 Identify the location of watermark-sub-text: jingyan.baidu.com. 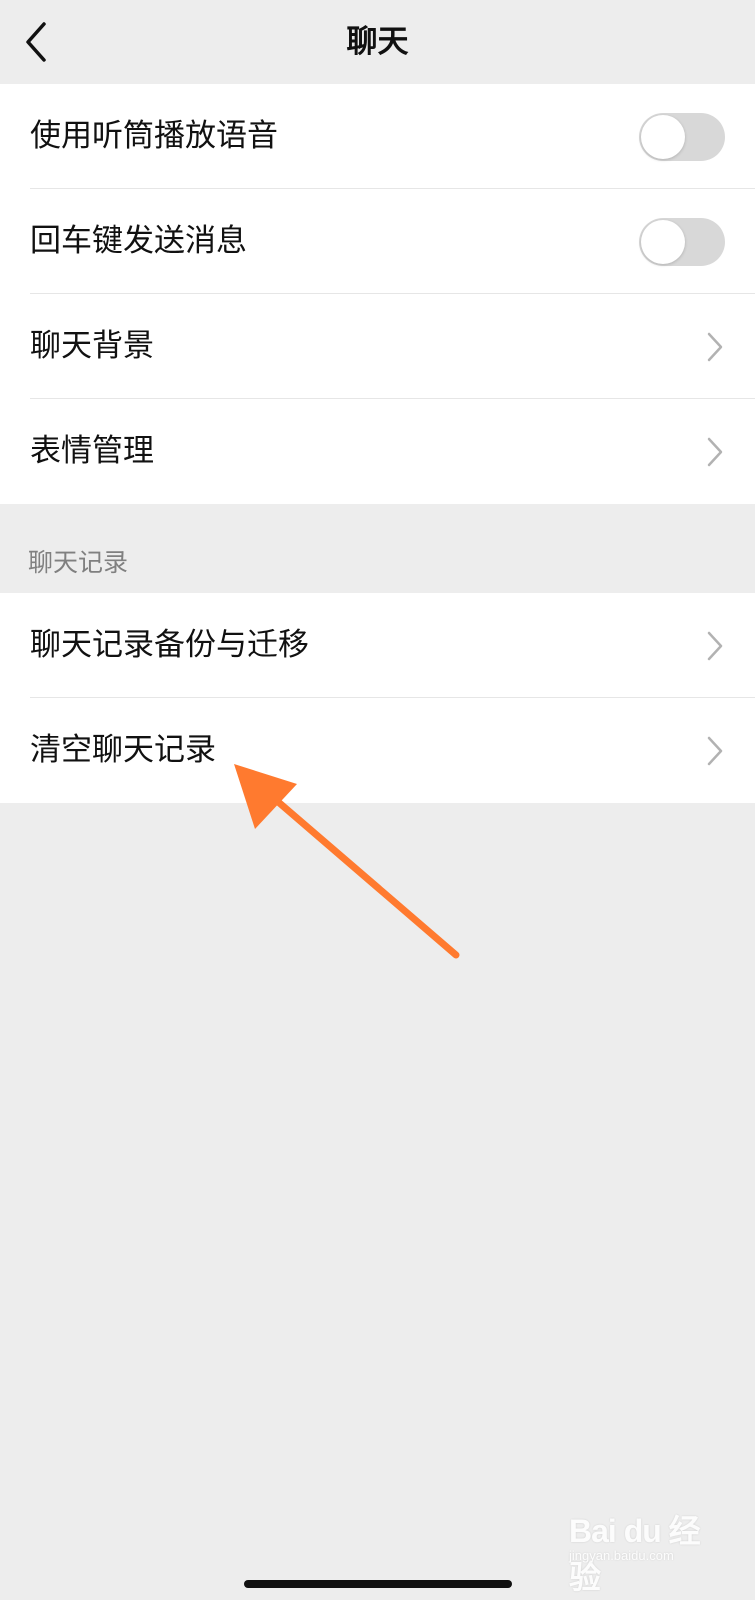
(621, 1555).